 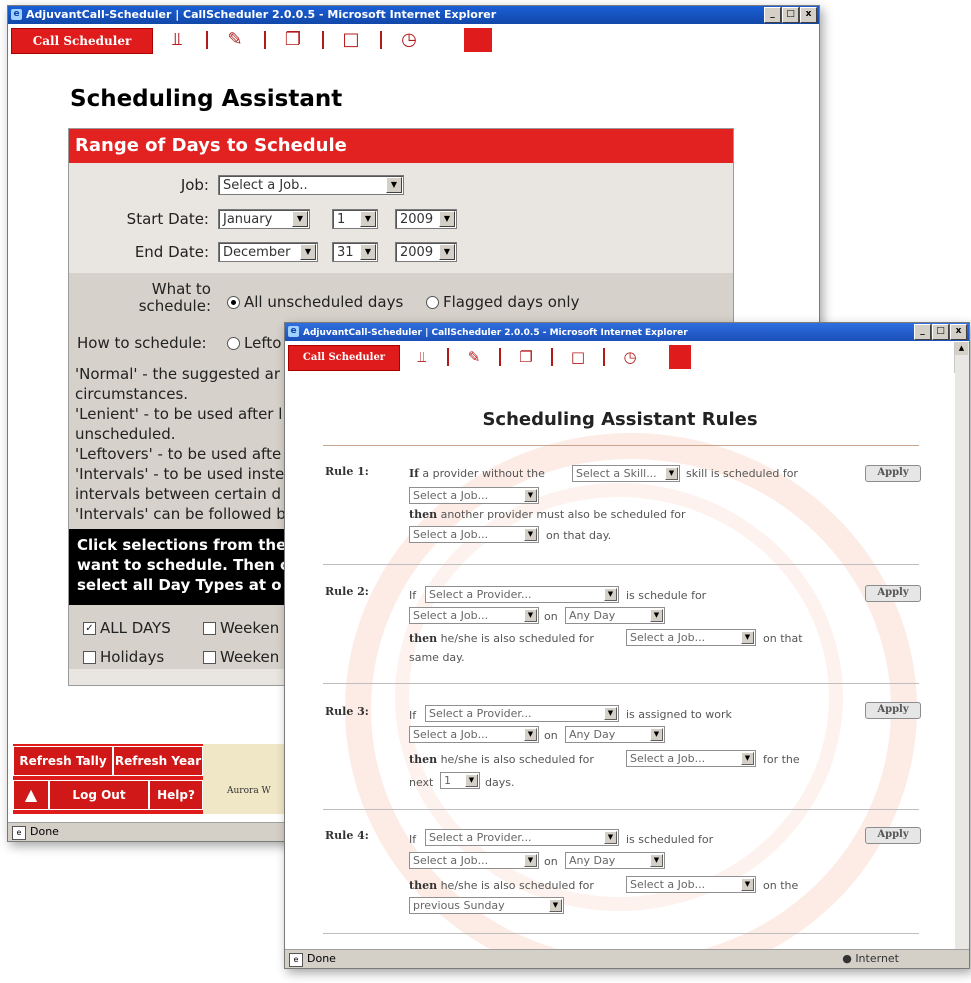 I want to click on day-type-weekend-2: Weeken, so click(x=241, y=657).